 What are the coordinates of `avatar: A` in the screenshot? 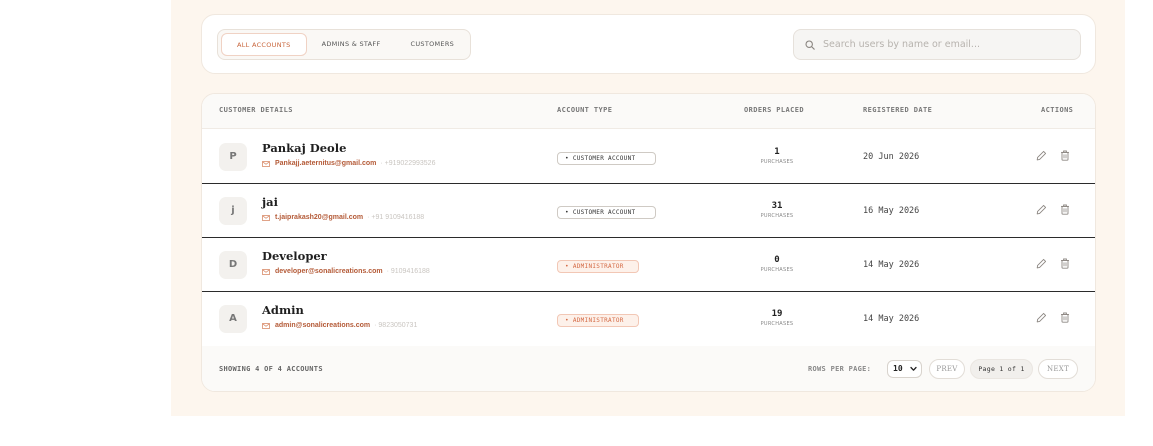 It's located at (233, 319).